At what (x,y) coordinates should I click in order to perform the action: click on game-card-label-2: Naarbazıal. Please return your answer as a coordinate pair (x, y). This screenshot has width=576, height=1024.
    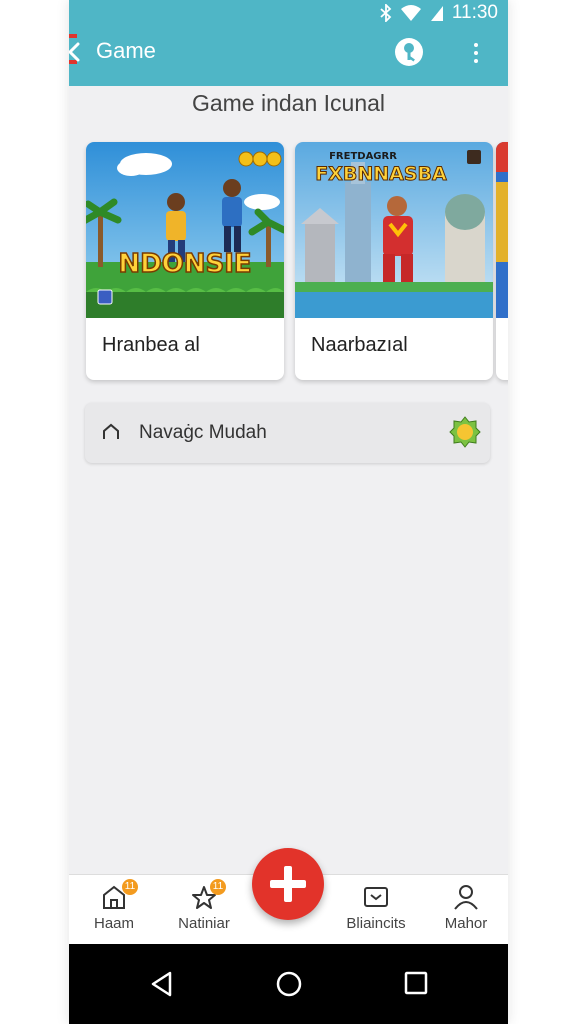
    Looking at the image, I should click on (359, 345).